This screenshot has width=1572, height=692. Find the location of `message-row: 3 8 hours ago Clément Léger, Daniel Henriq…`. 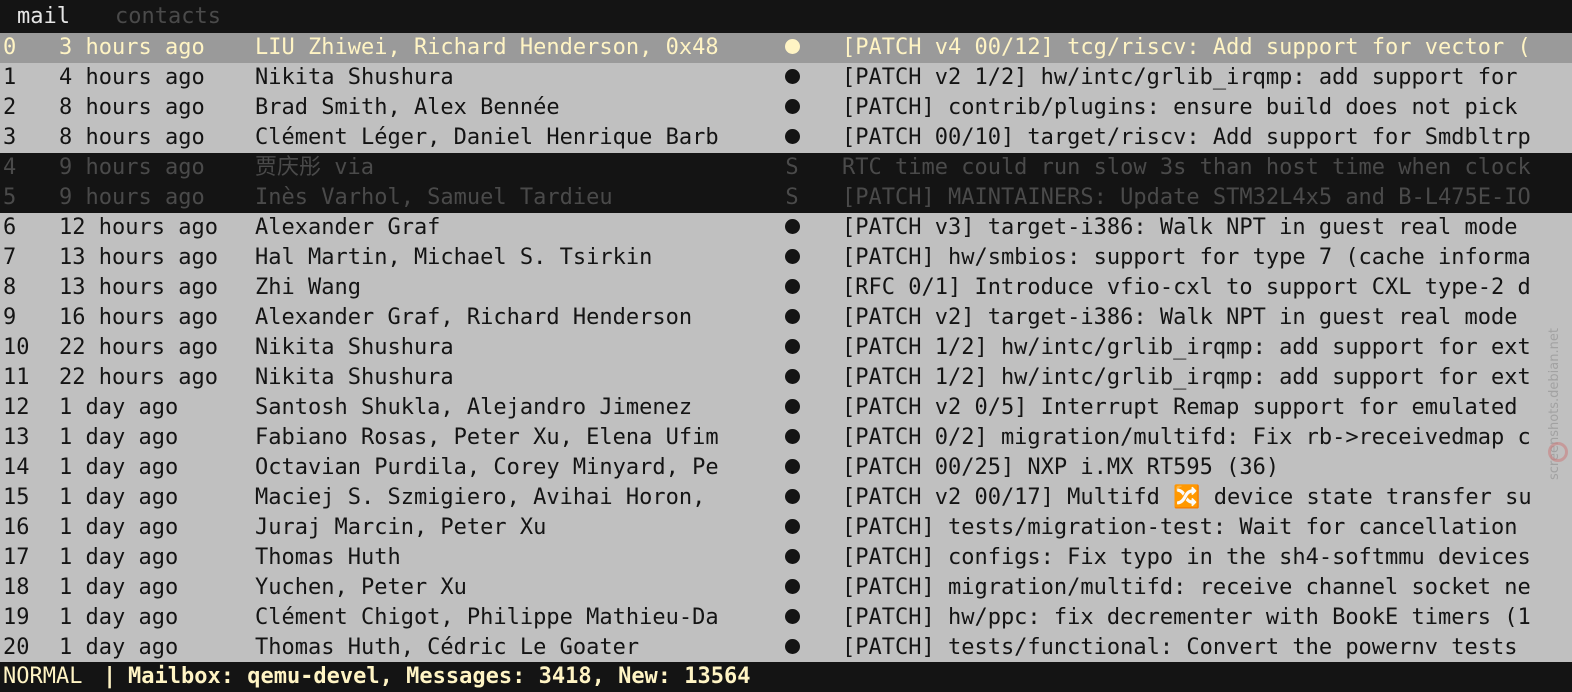

message-row: 3 8 hours ago Clément Léger, Daniel Henriq… is located at coordinates (786, 138).